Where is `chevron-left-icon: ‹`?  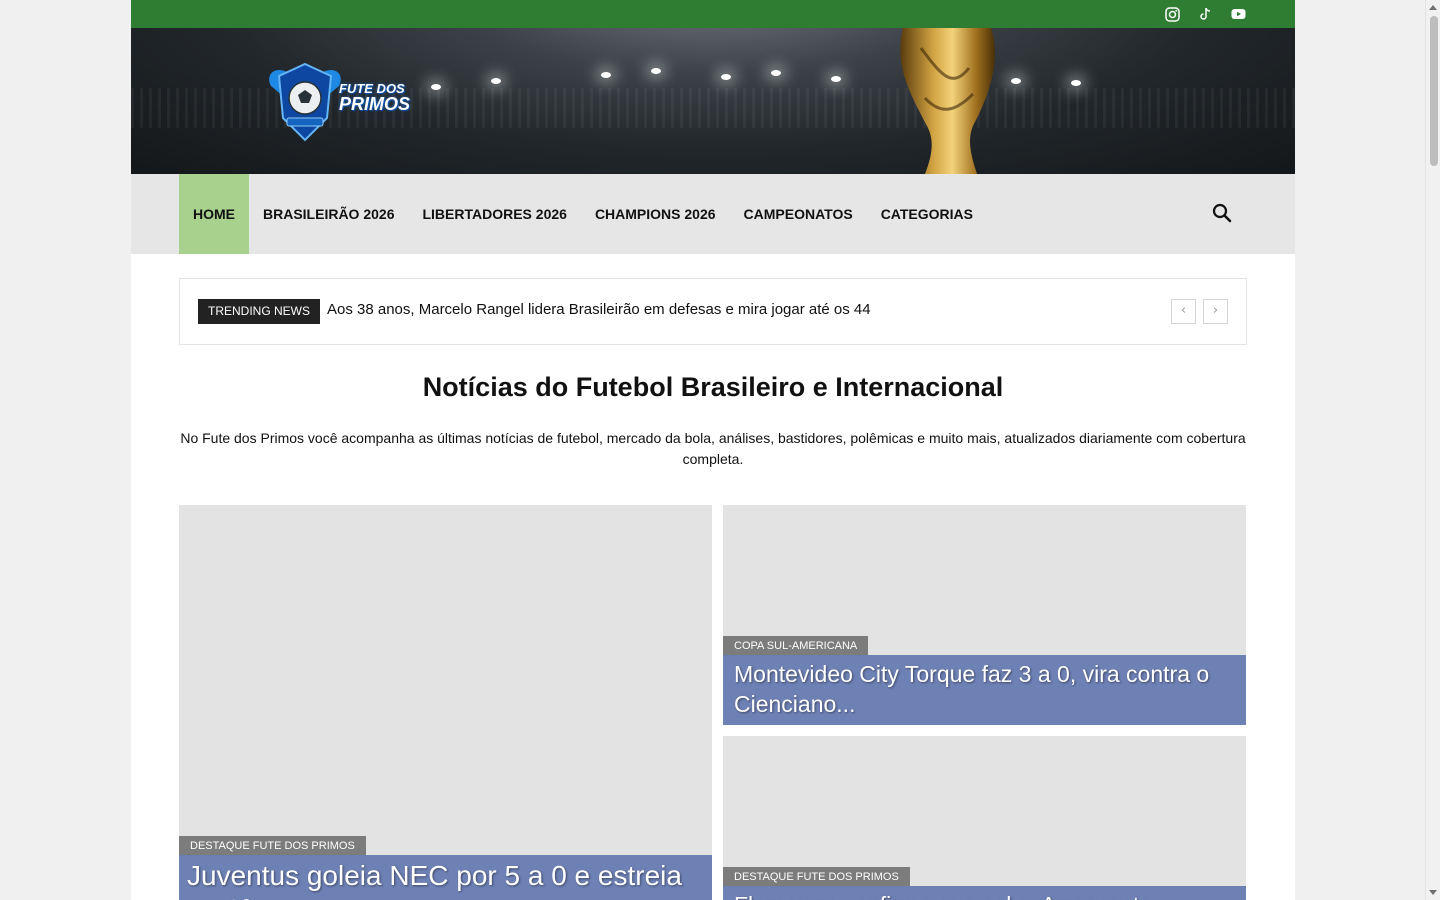 chevron-left-icon: ‹ is located at coordinates (1183, 311).